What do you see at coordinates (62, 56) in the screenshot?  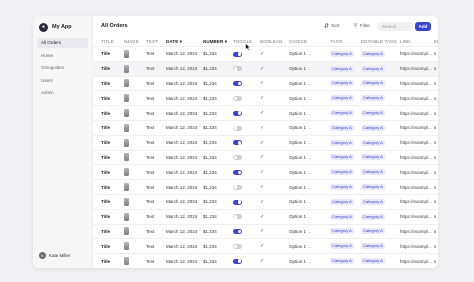 I see `sidebar-item-home: Home` at bounding box center [62, 56].